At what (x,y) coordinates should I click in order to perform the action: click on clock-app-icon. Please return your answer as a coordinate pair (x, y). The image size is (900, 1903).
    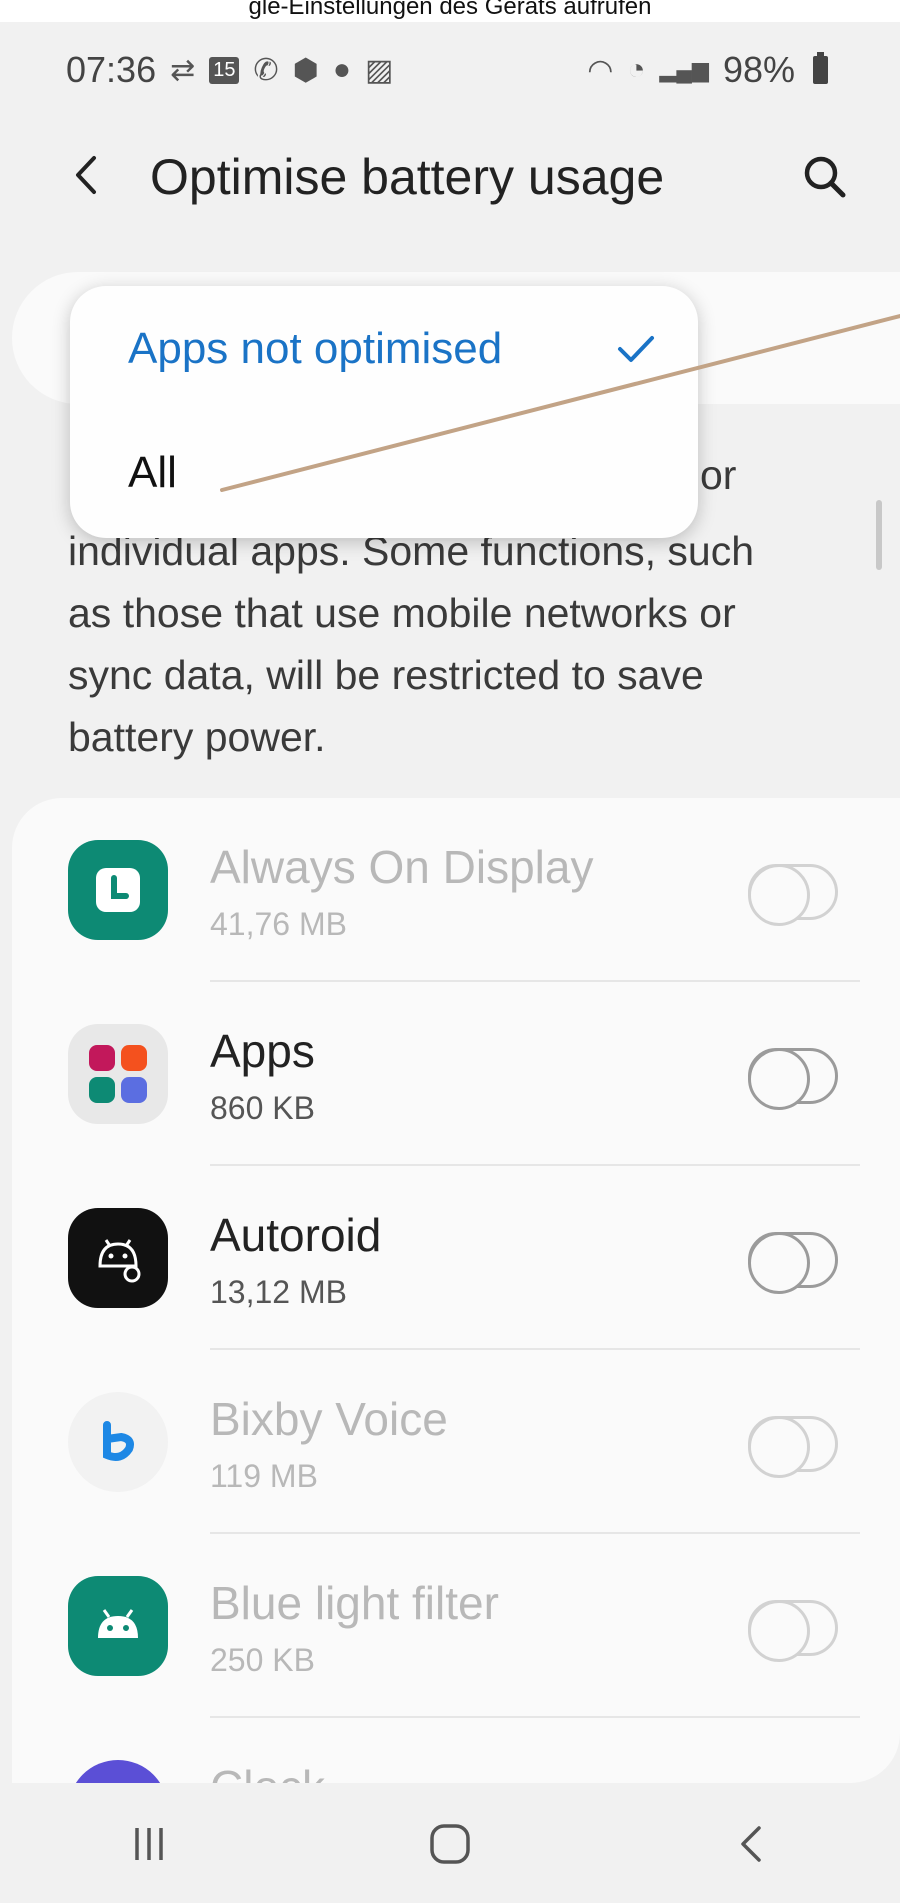
    Looking at the image, I should click on (118, 1771).